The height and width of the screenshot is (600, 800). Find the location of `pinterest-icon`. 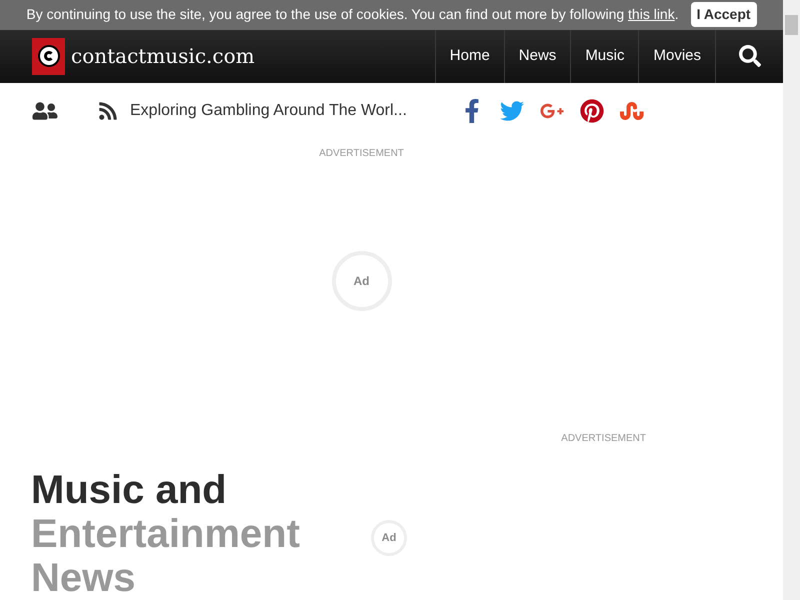

pinterest-icon is located at coordinates (592, 111).